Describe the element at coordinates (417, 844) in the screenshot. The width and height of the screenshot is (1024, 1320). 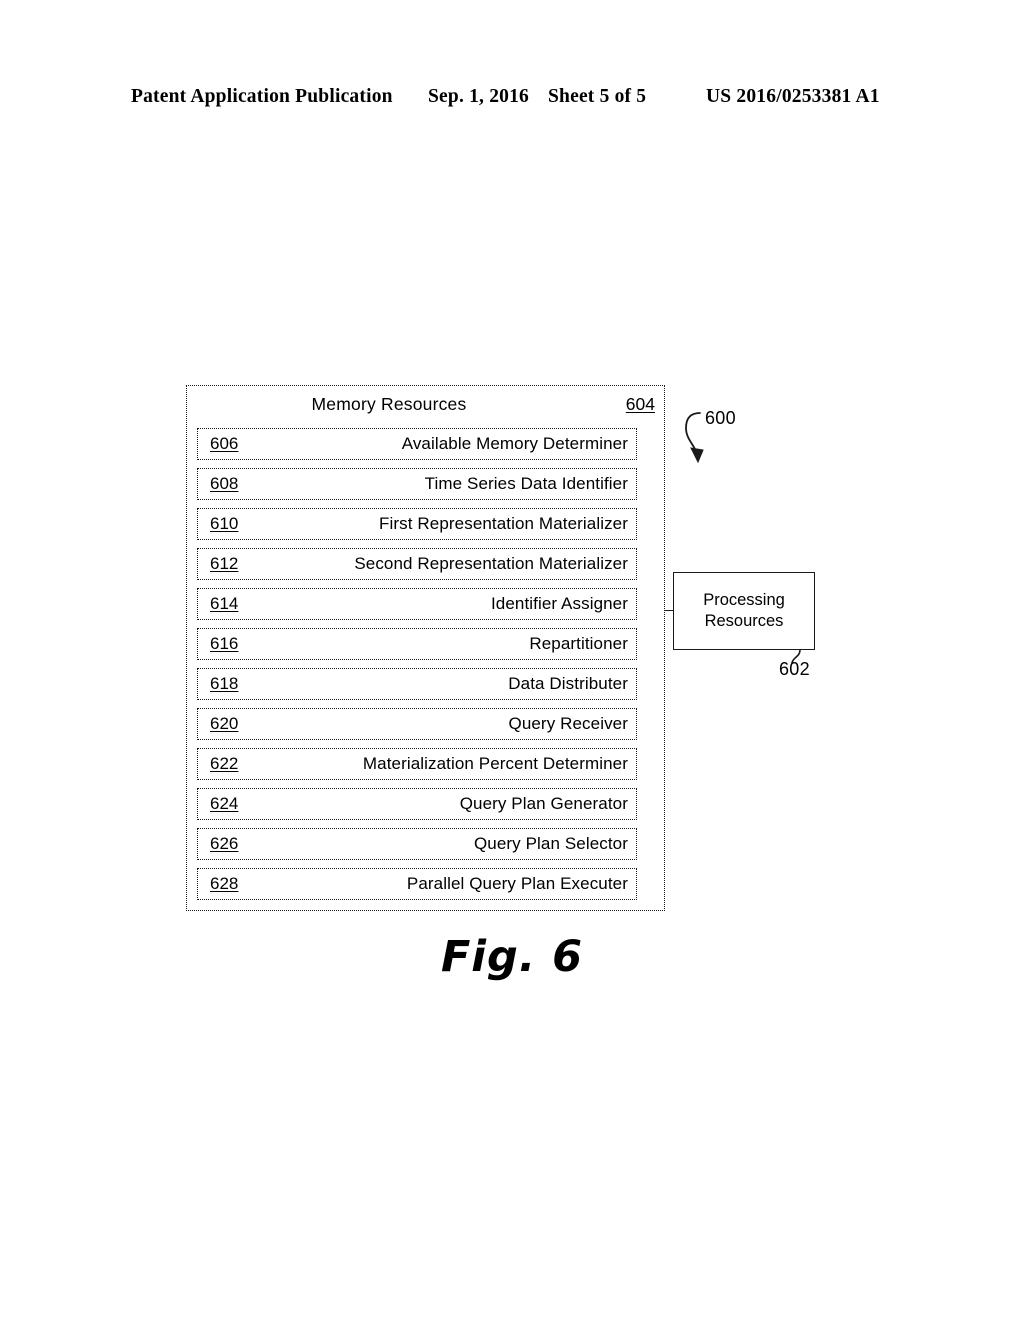
I see `component-row-626: 626 Query Plan Selector` at that location.